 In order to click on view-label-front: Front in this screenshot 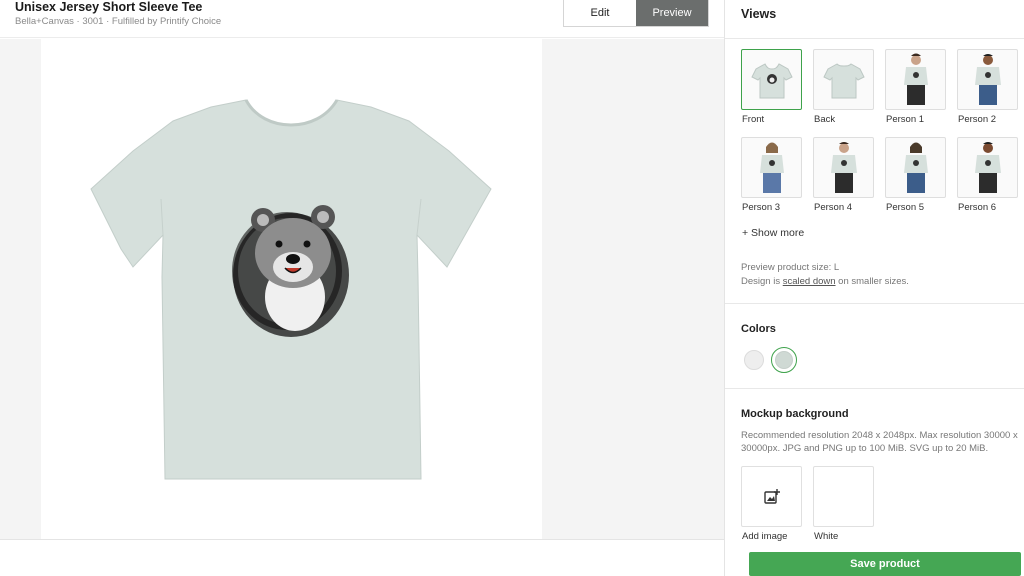, I will do `click(753, 119)`.